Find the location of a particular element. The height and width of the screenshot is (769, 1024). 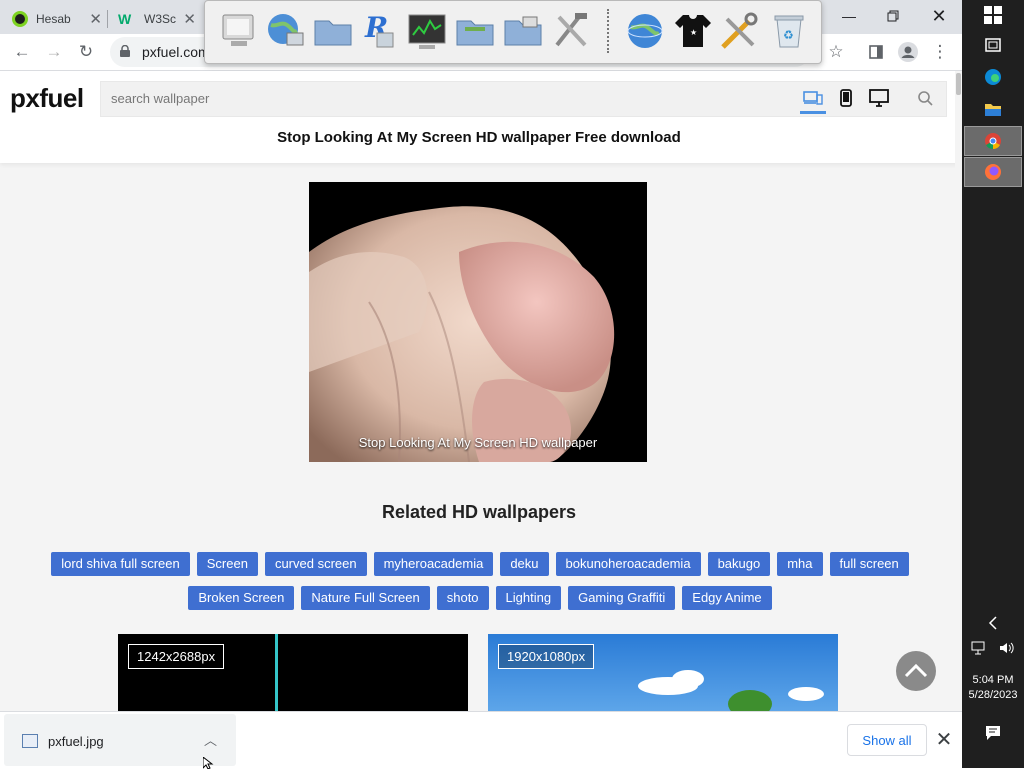

chrome-taskbar-button is located at coordinates (993, 141).